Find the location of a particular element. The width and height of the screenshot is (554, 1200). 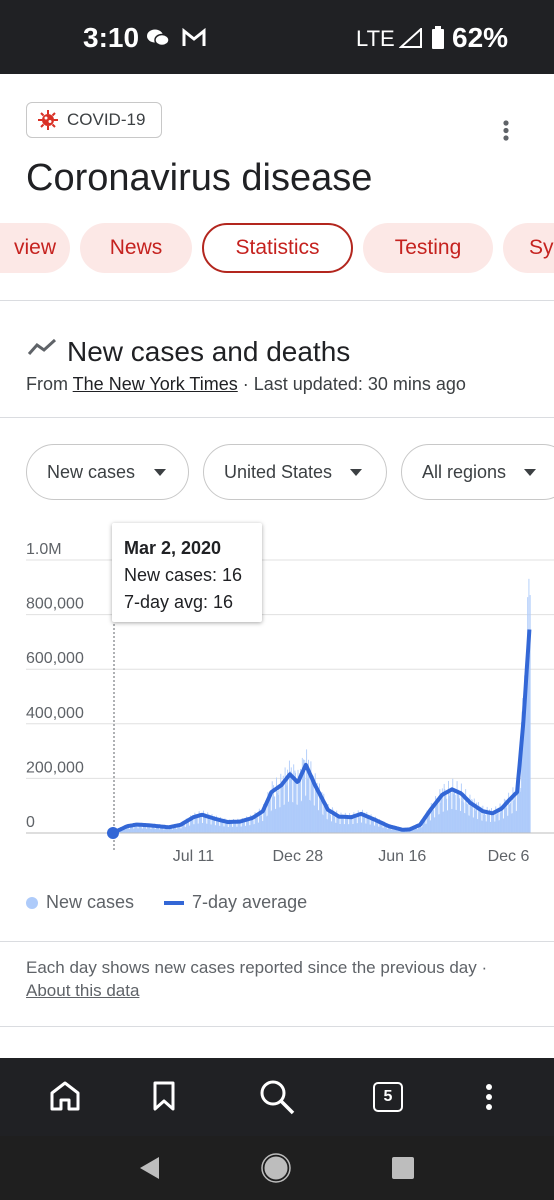

section-title: New cases and deaths is located at coordinates (209, 351).